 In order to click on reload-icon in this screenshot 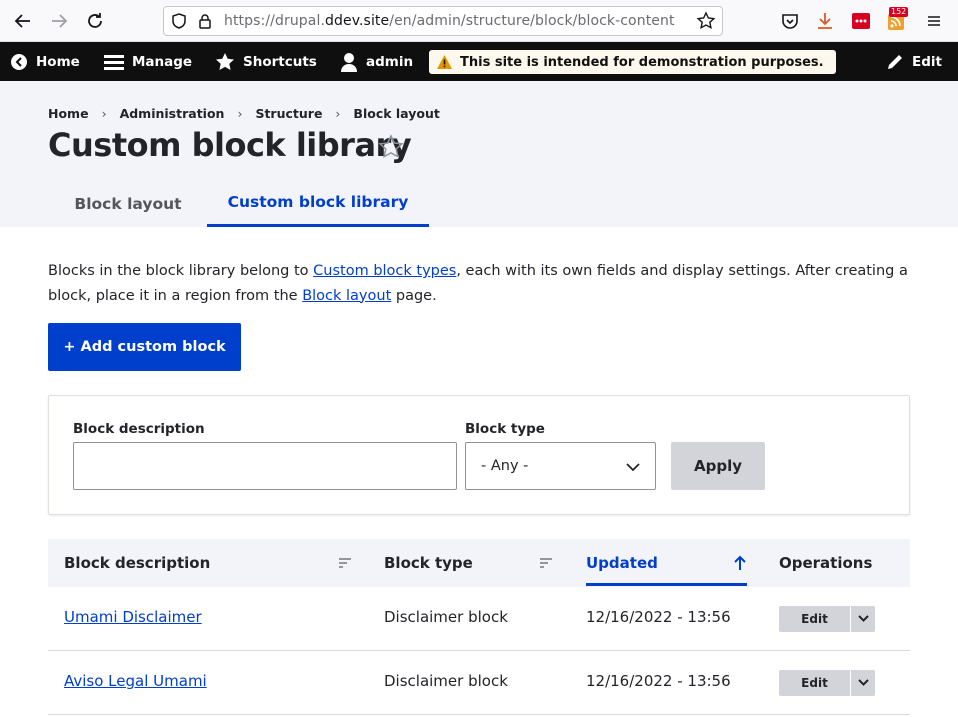, I will do `click(95, 21)`.